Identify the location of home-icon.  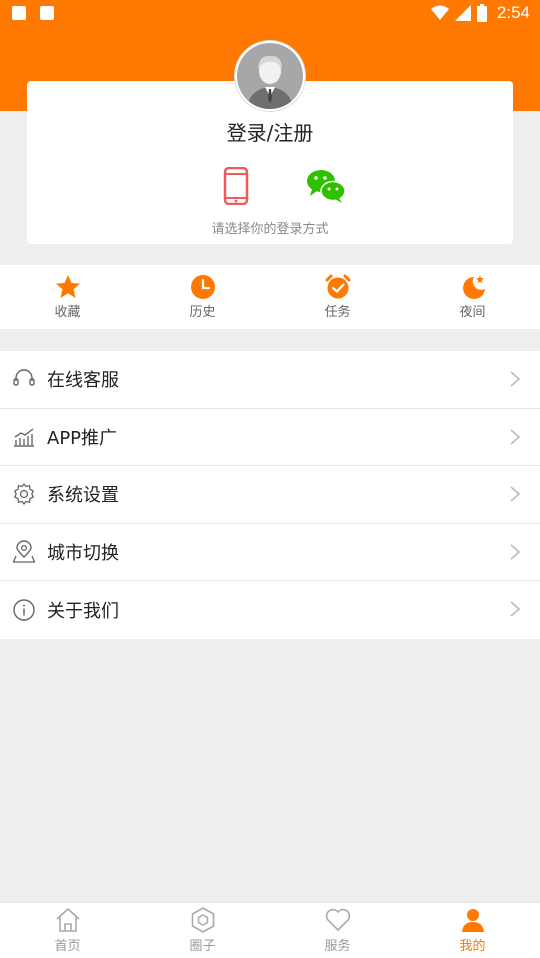
(67, 919).